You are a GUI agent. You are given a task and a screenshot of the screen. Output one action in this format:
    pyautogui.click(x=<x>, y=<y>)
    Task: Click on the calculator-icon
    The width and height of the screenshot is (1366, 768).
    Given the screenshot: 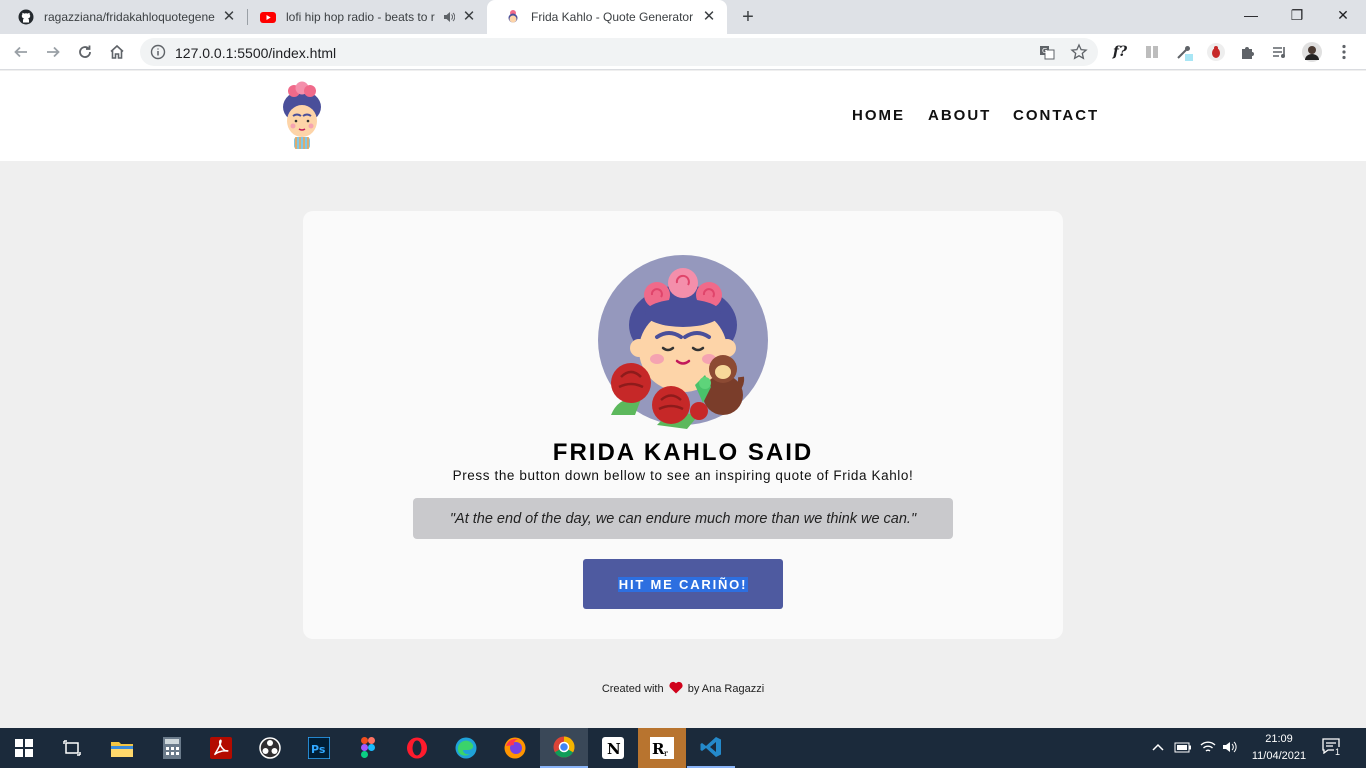 What is the action you would take?
    pyautogui.click(x=172, y=748)
    